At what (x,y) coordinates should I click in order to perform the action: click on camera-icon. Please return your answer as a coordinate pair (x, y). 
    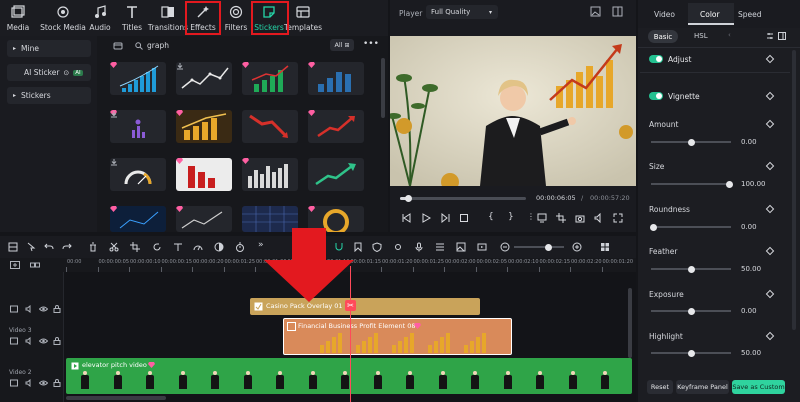
    Looking at the image, I should click on (580, 218).